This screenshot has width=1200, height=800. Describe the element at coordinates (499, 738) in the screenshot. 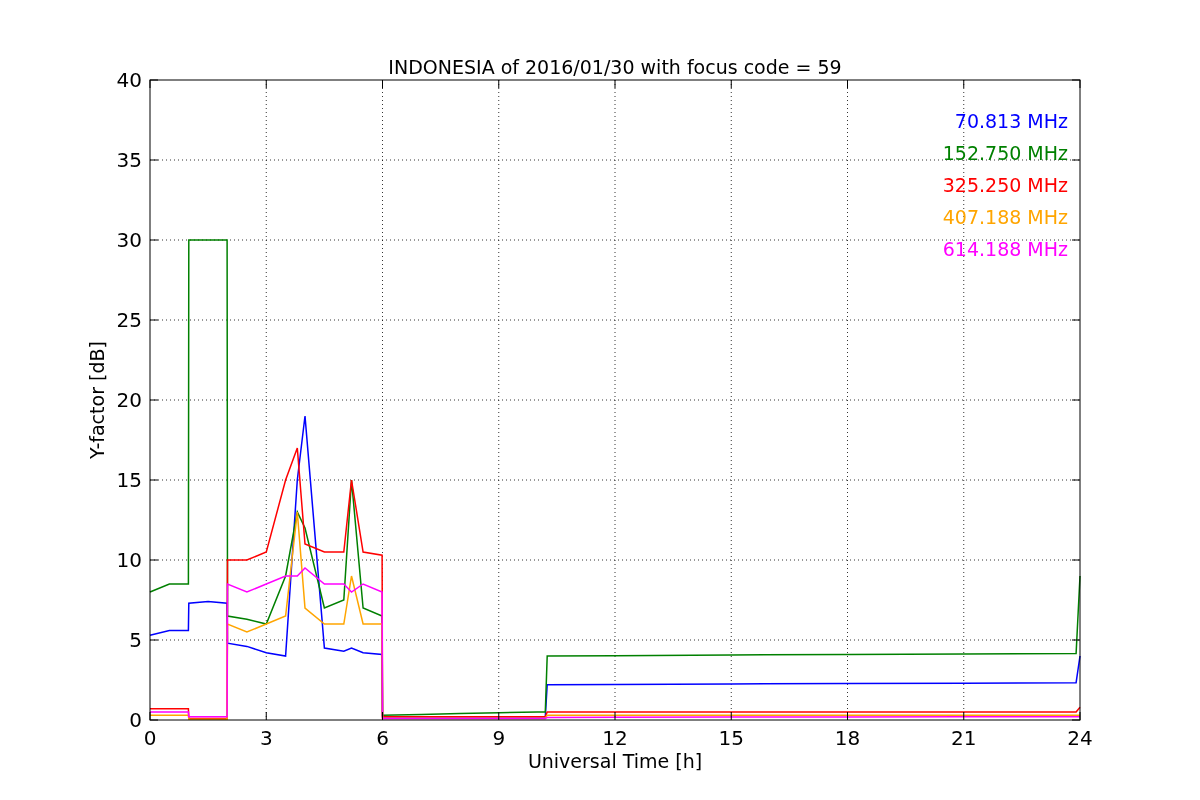

I see `x-tick-label: 9` at that location.